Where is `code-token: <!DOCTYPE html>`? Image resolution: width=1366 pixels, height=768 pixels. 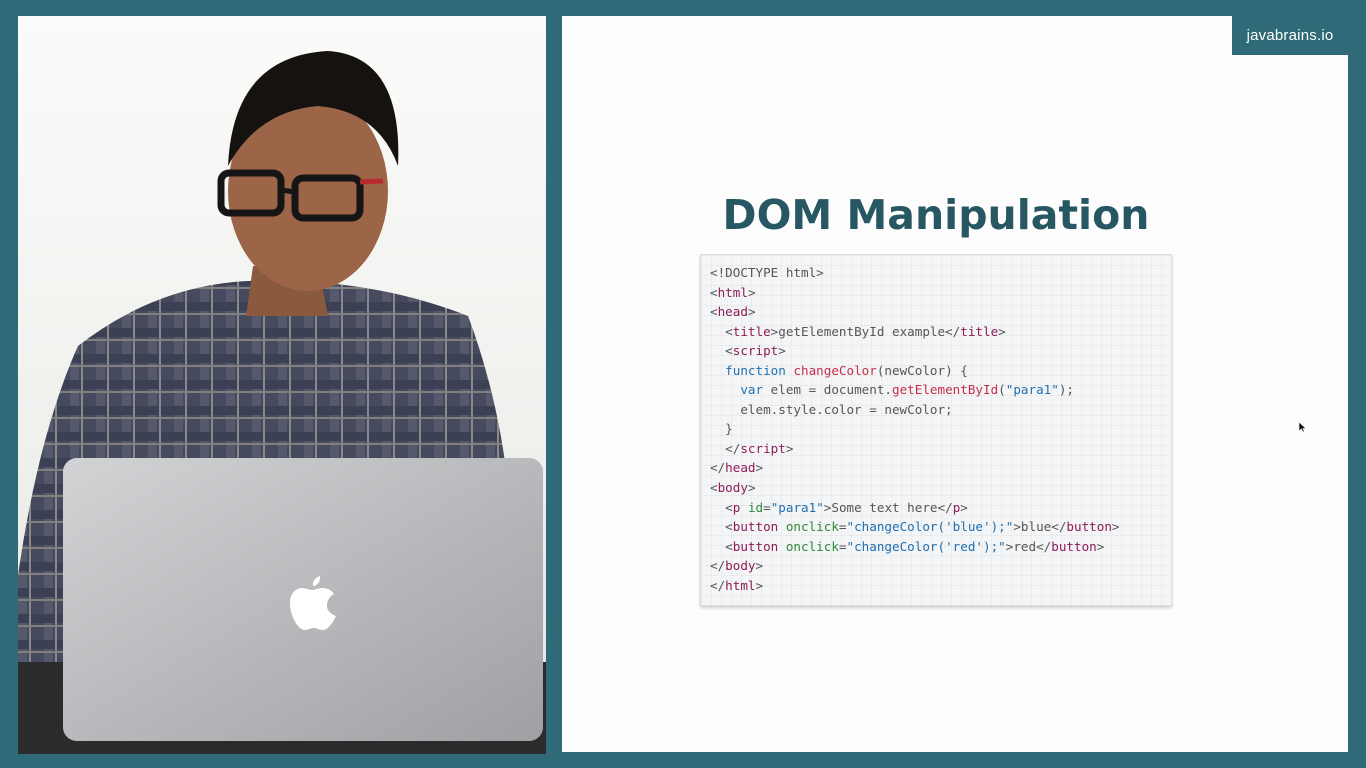 code-token: <!DOCTYPE html> is located at coordinates (767, 272).